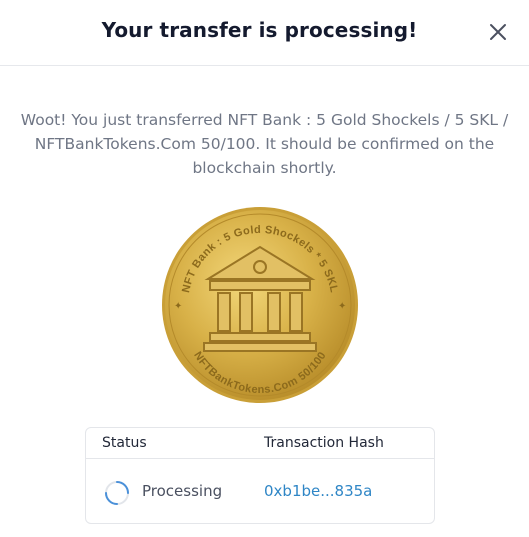 This screenshot has height=537, width=529. What do you see at coordinates (260, 443) in the screenshot?
I see `table-header: Status Transaction Hash` at bounding box center [260, 443].